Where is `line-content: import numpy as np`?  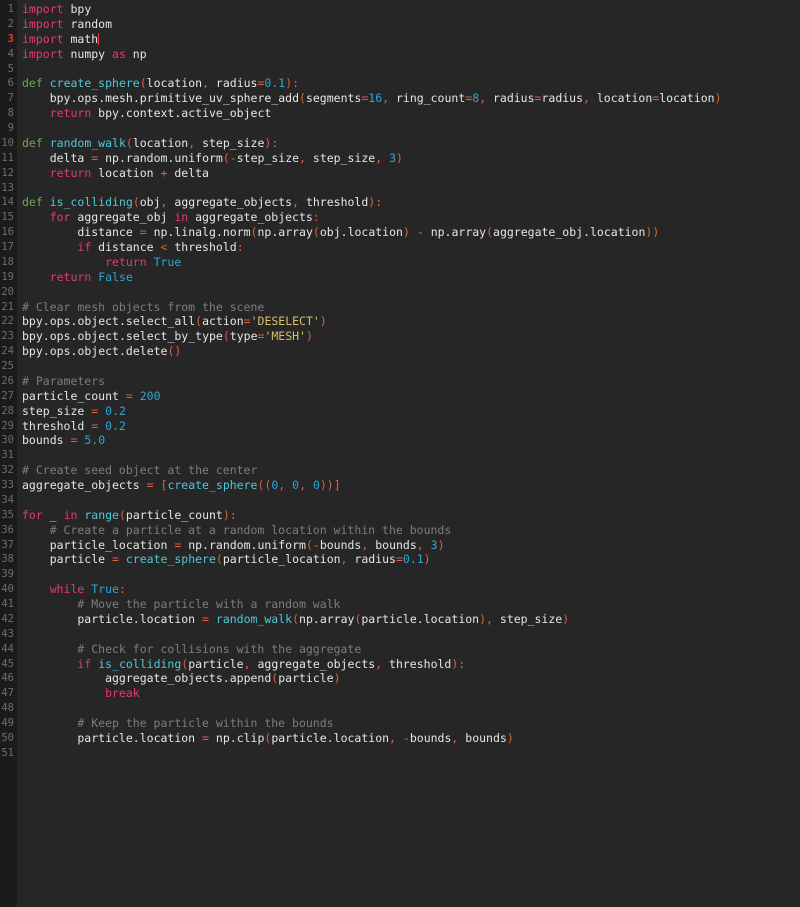 line-content: import numpy as np is located at coordinates (408, 54).